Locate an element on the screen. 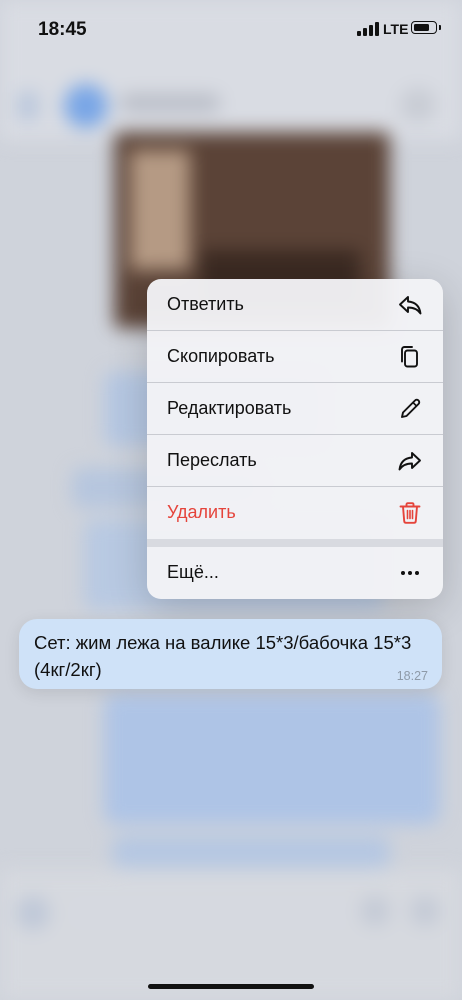 Image resolution: width=462 pixels, height=1000 pixels. message-timestamp: 18:27 is located at coordinates (412, 676).